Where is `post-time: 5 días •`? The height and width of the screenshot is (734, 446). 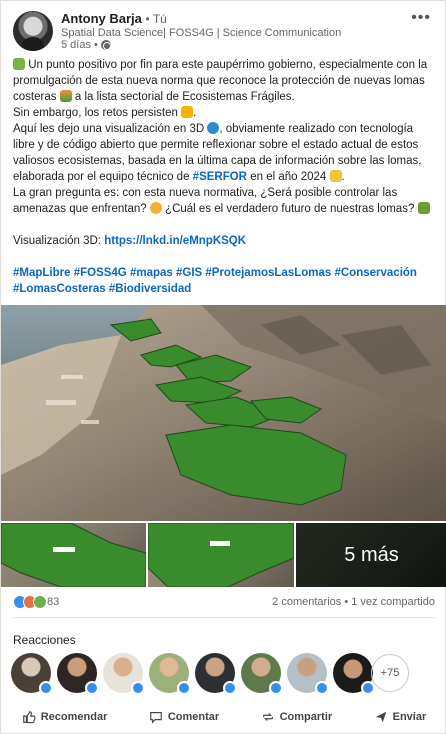 post-time: 5 días • is located at coordinates (86, 45).